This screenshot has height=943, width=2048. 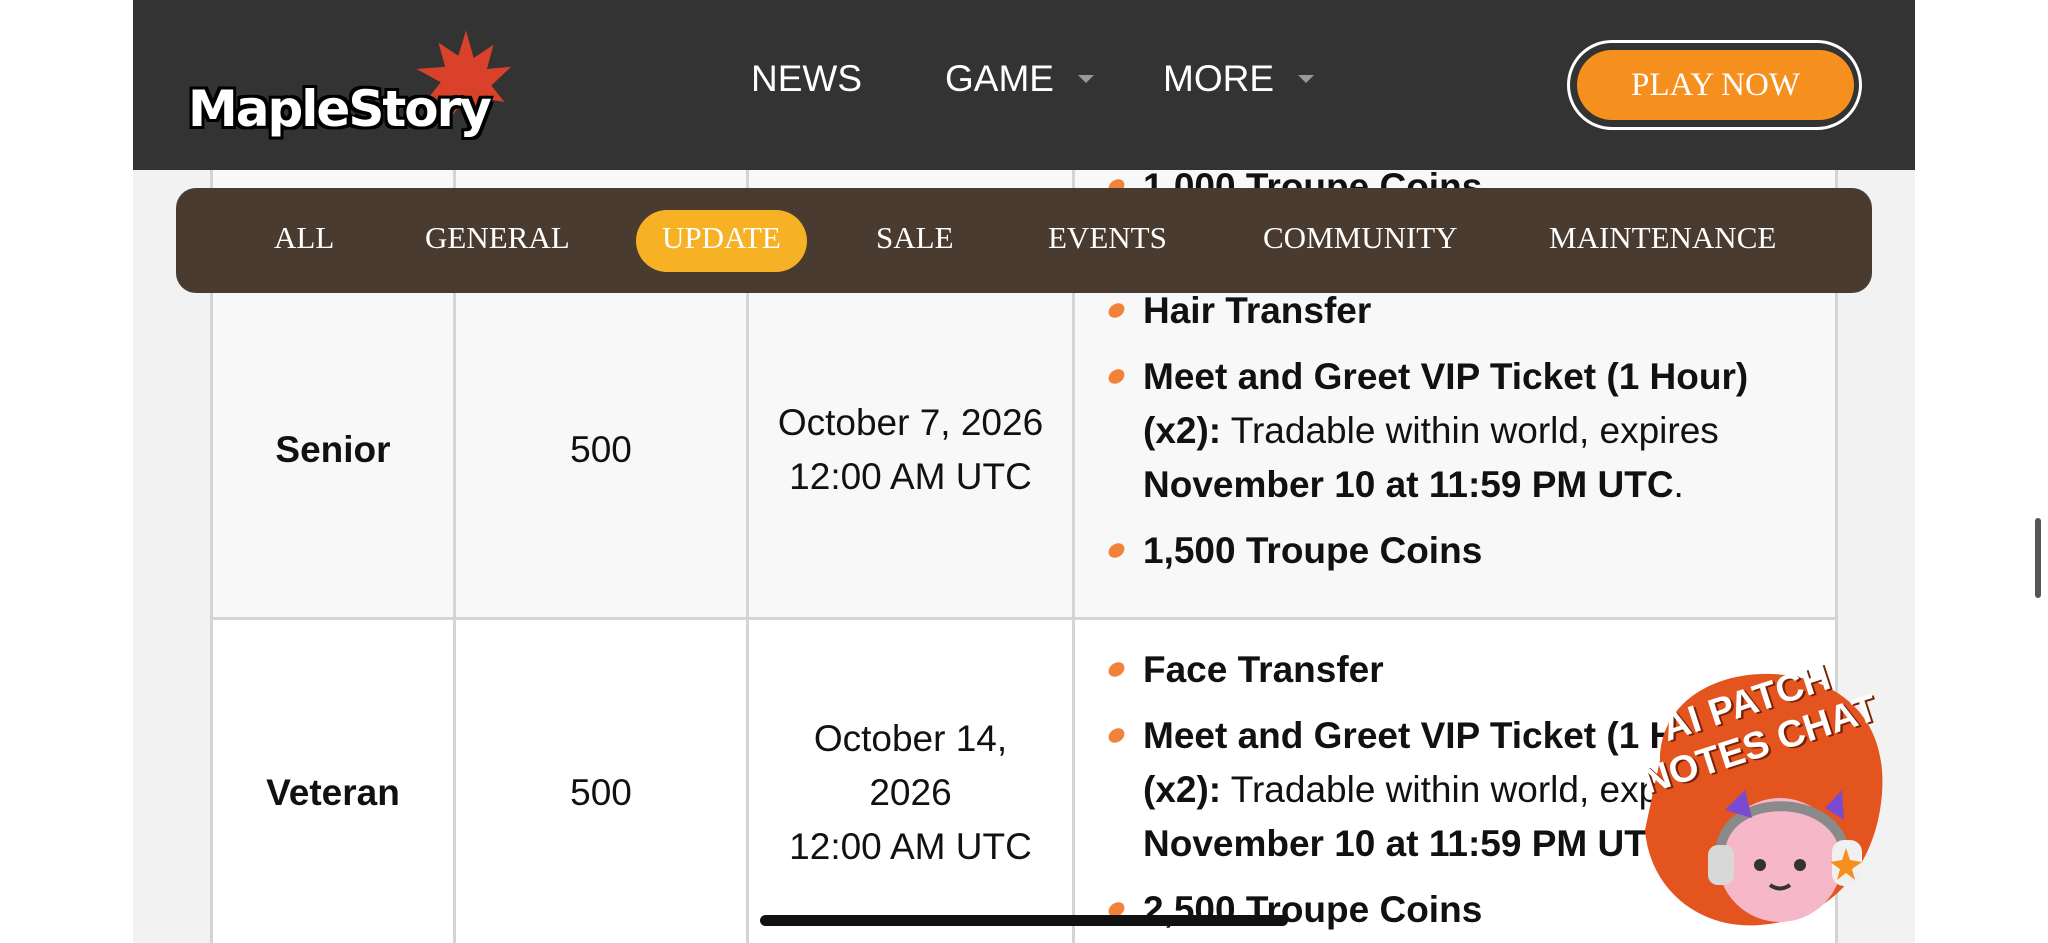 What do you see at coordinates (910, 738) in the screenshot?
I see `date-line: October 14,` at bounding box center [910, 738].